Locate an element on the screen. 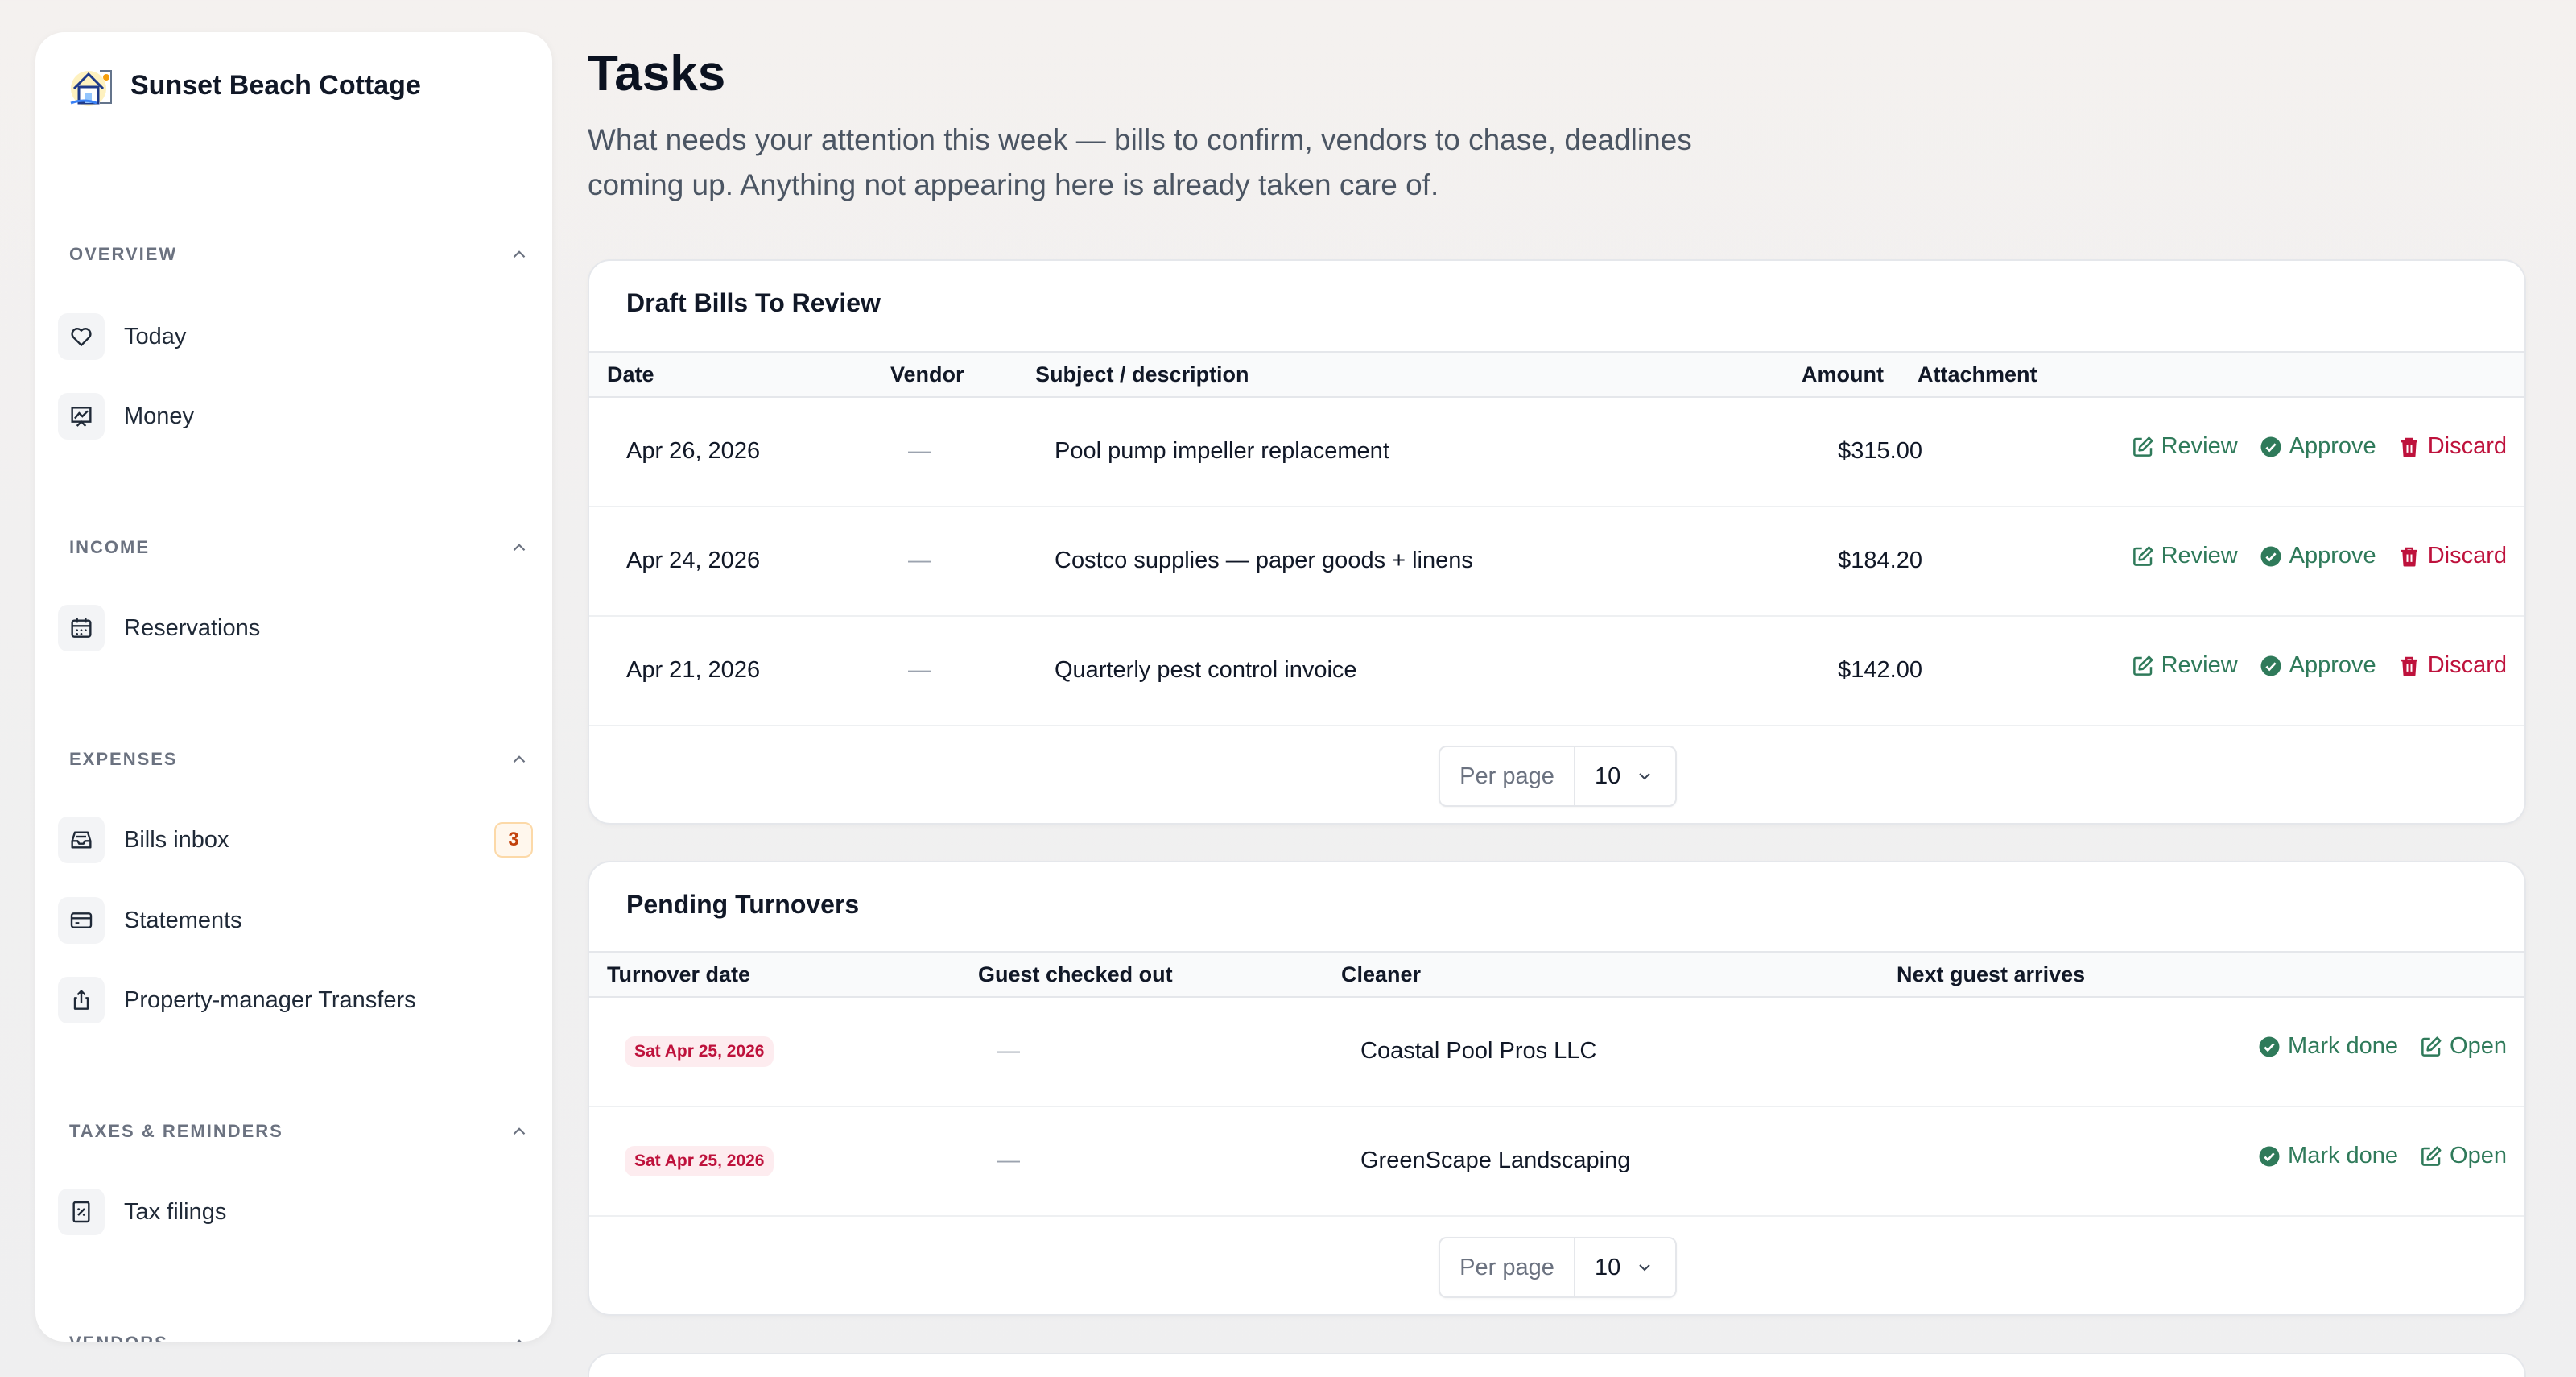 This screenshot has width=2576, height=1377. sidebar-item-money: Money is located at coordinates (294, 416).